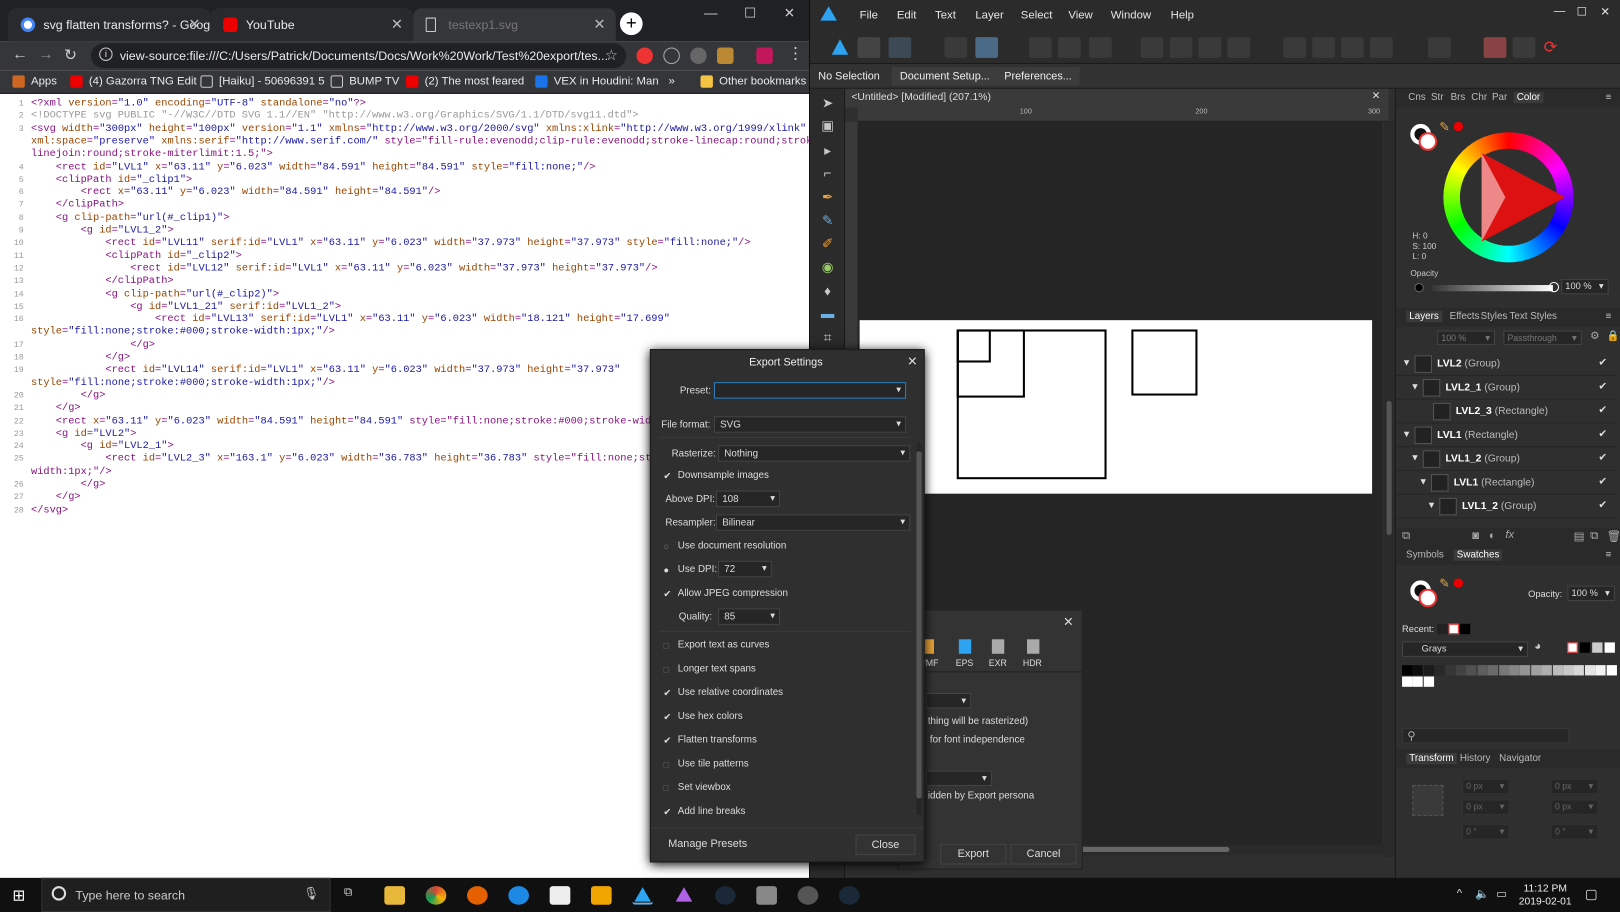  I want to click on menu-dots-icon: ⋮, so click(795, 53).